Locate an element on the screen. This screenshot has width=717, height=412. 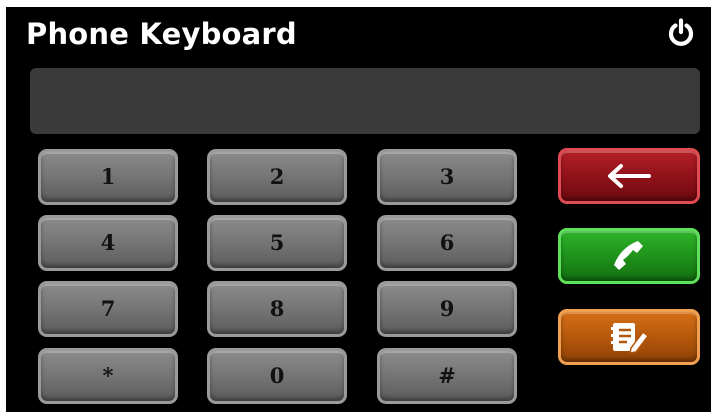
number-display is located at coordinates (365, 101).